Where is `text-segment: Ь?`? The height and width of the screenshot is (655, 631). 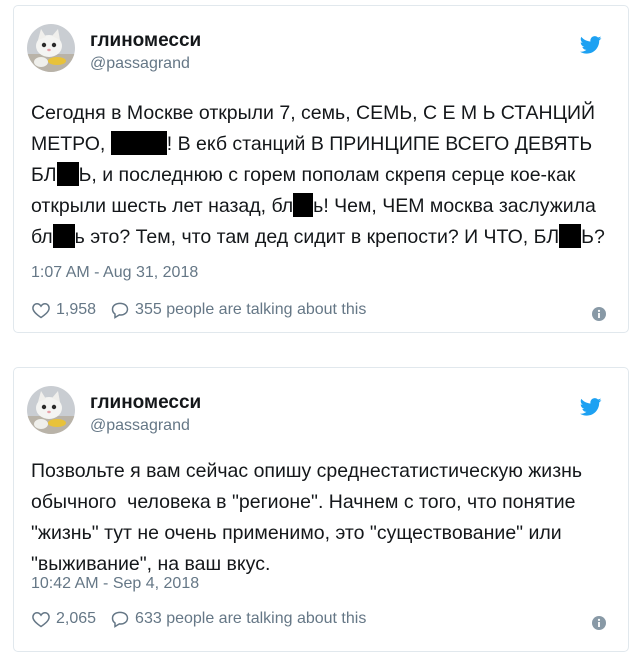
text-segment: Ь? is located at coordinates (593, 237).